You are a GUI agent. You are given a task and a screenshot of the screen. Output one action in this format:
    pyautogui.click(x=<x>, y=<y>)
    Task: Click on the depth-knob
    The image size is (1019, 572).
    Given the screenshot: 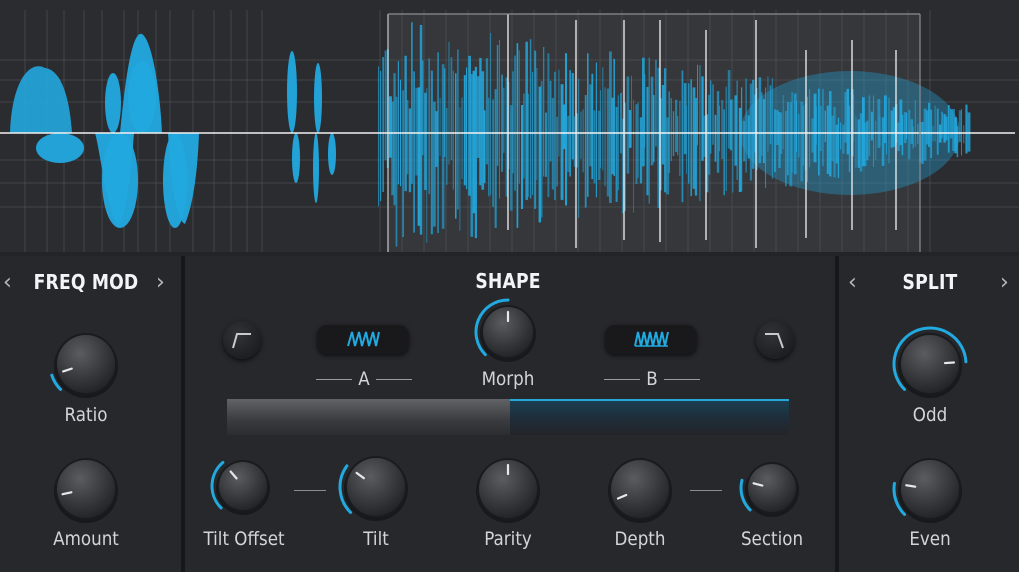 What is the action you would take?
    pyautogui.click(x=640, y=489)
    